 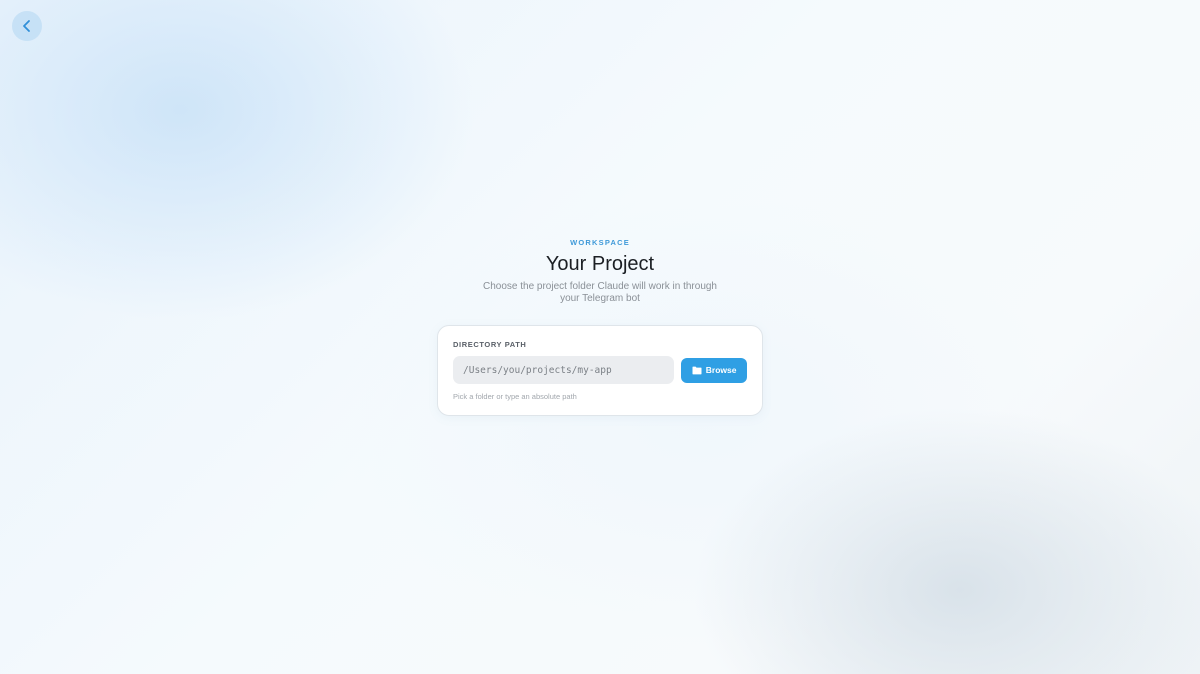 What do you see at coordinates (564, 370) in the screenshot?
I see `directory-path-input` at bounding box center [564, 370].